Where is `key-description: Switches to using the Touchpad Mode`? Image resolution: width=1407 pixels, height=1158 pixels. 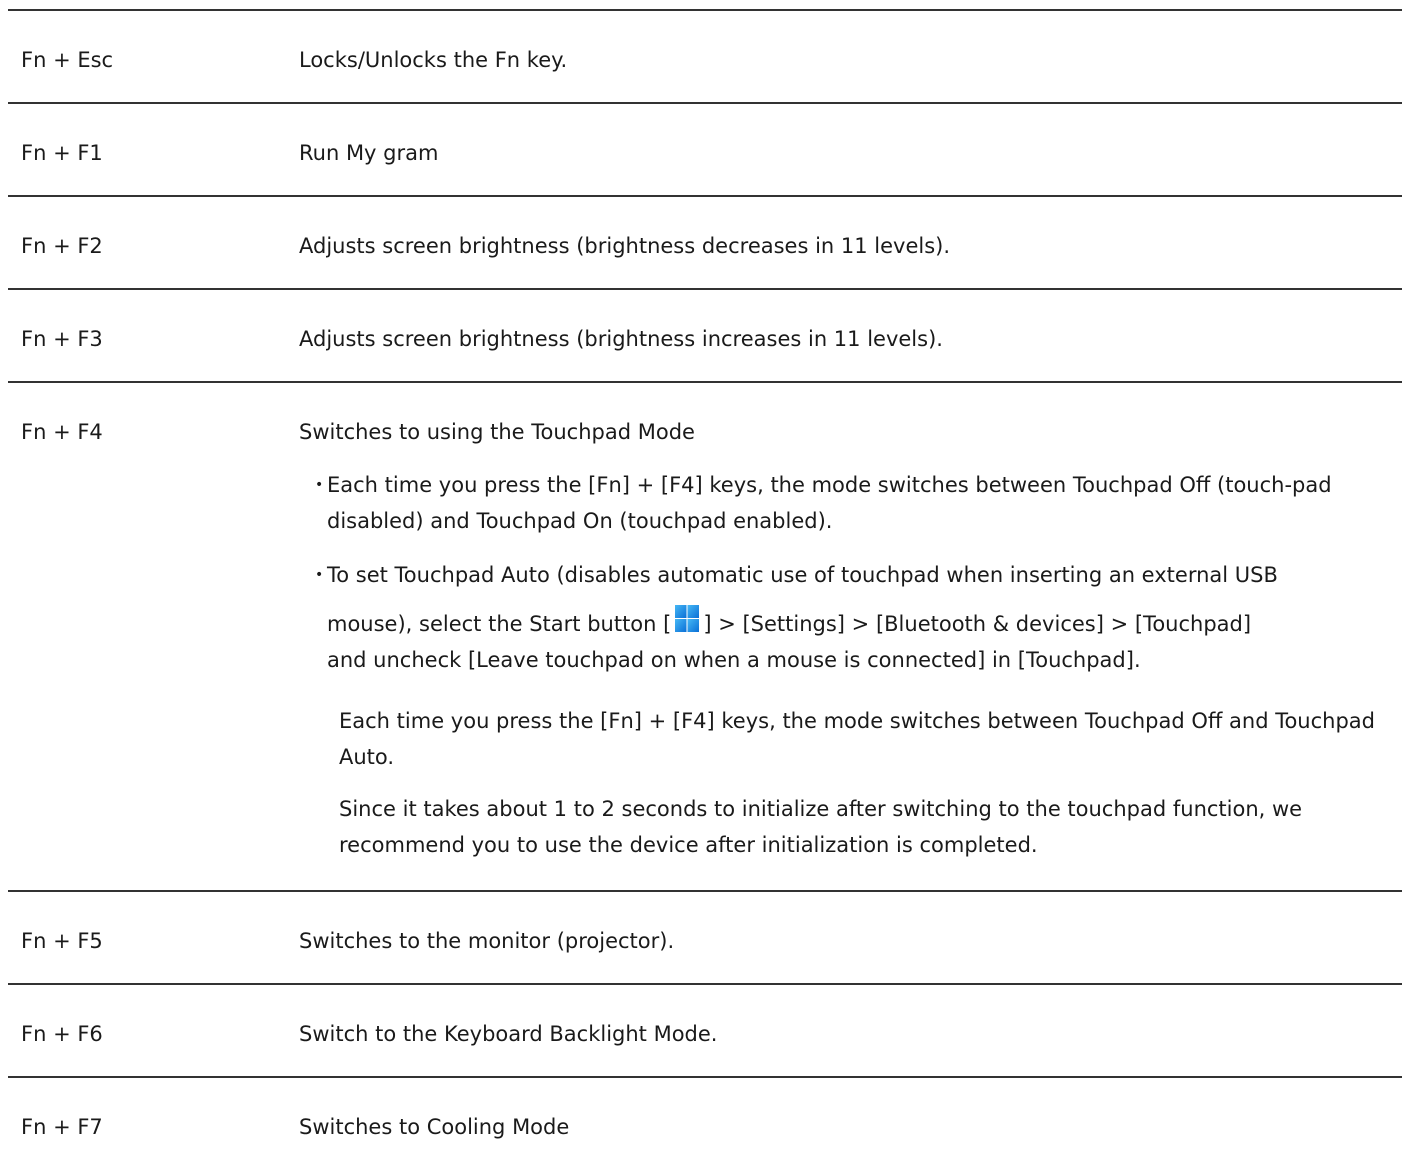 key-description: Switches to using the Touchpad Mode is located at coordinates (497, 432).